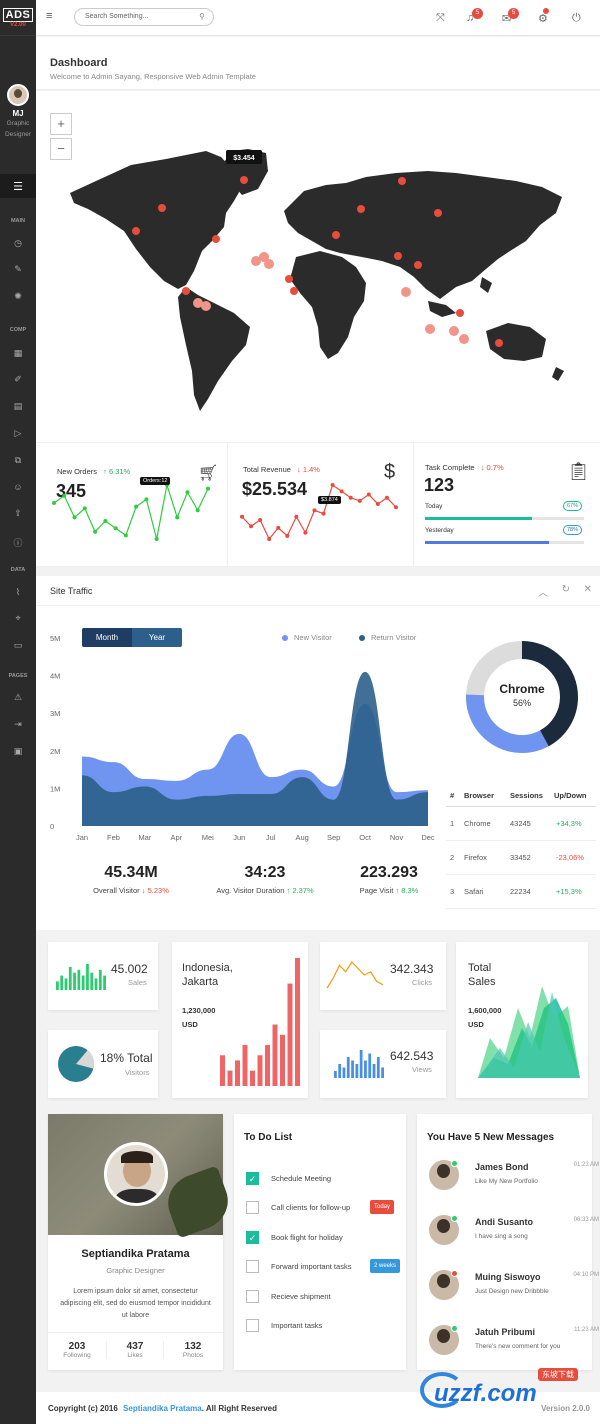  Describe the element at coordinates (18, 95) in the screenshot. I see `avatar` at that location.